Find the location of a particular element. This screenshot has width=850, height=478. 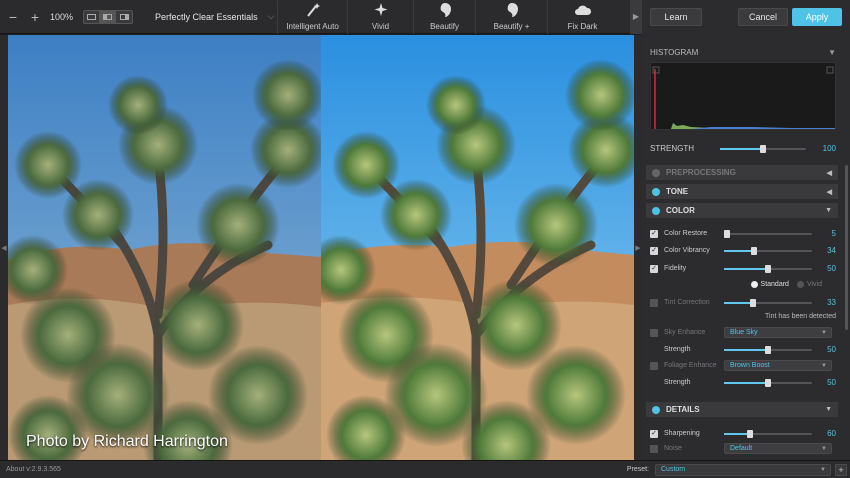

preset-label: Beautify is located at coordinates (444, 26).